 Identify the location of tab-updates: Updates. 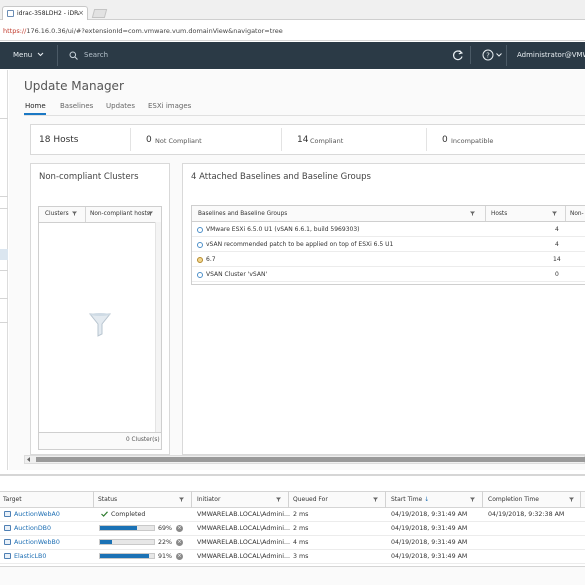
(120, 106).